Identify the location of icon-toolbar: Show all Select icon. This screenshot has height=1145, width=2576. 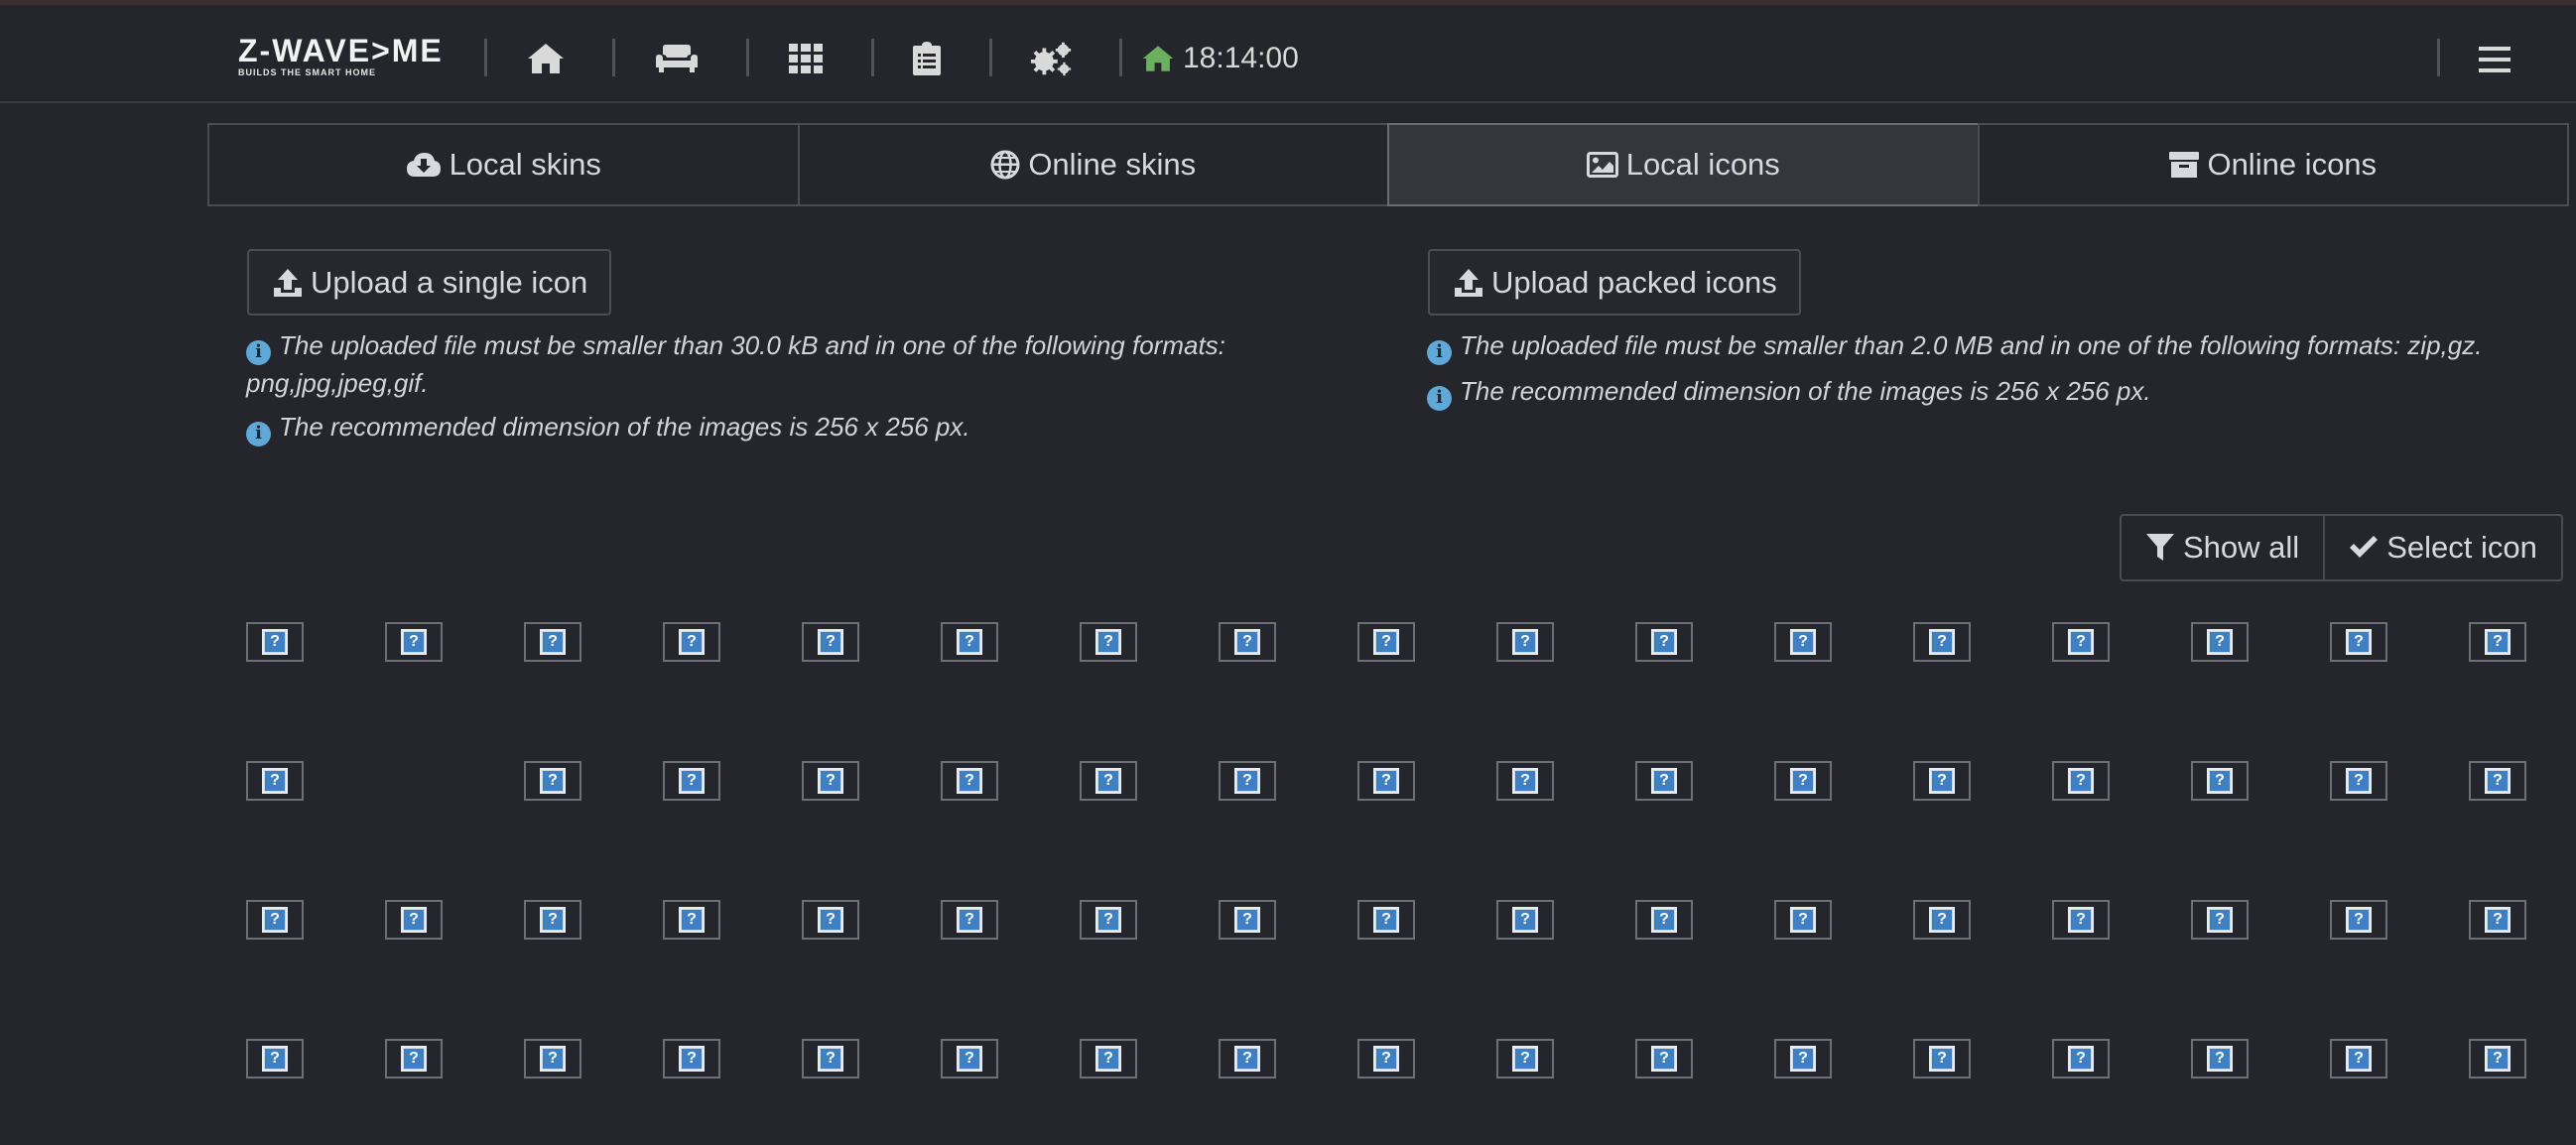
(2341, 547).